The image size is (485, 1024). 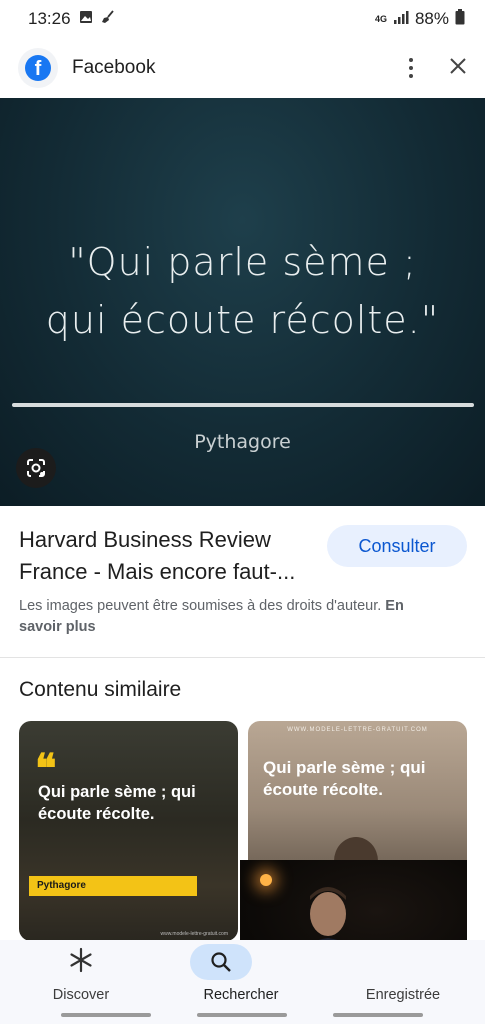 What do you see at coordinates (403, 971) in the screenshot?
I see `nav-saved: Enregistrée` at bounding box center [403, 971].